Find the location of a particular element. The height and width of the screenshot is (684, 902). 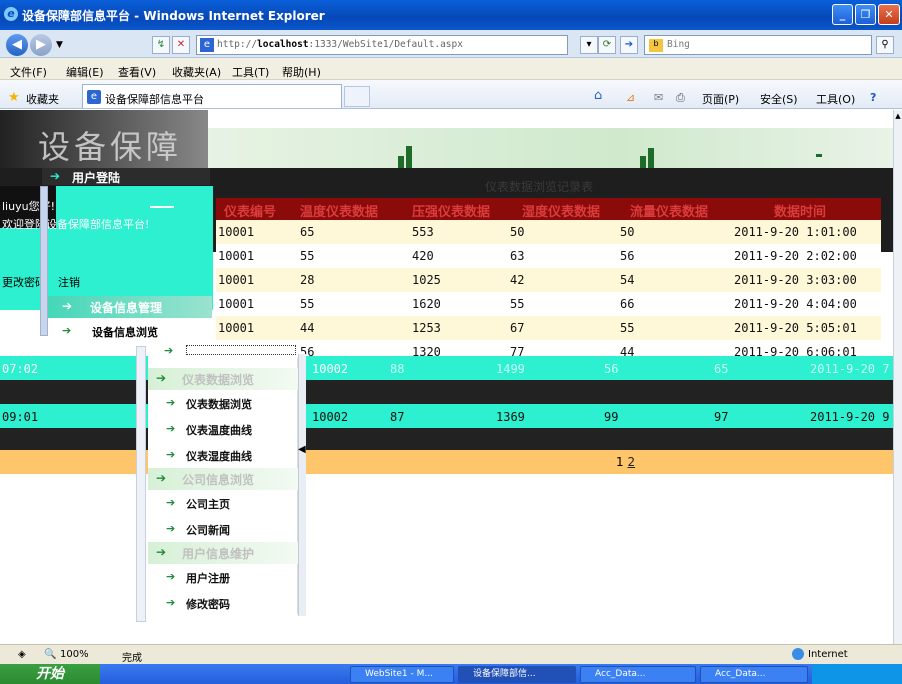

menu-item-placeholder: ➔ is located at coordinates (223, 350).